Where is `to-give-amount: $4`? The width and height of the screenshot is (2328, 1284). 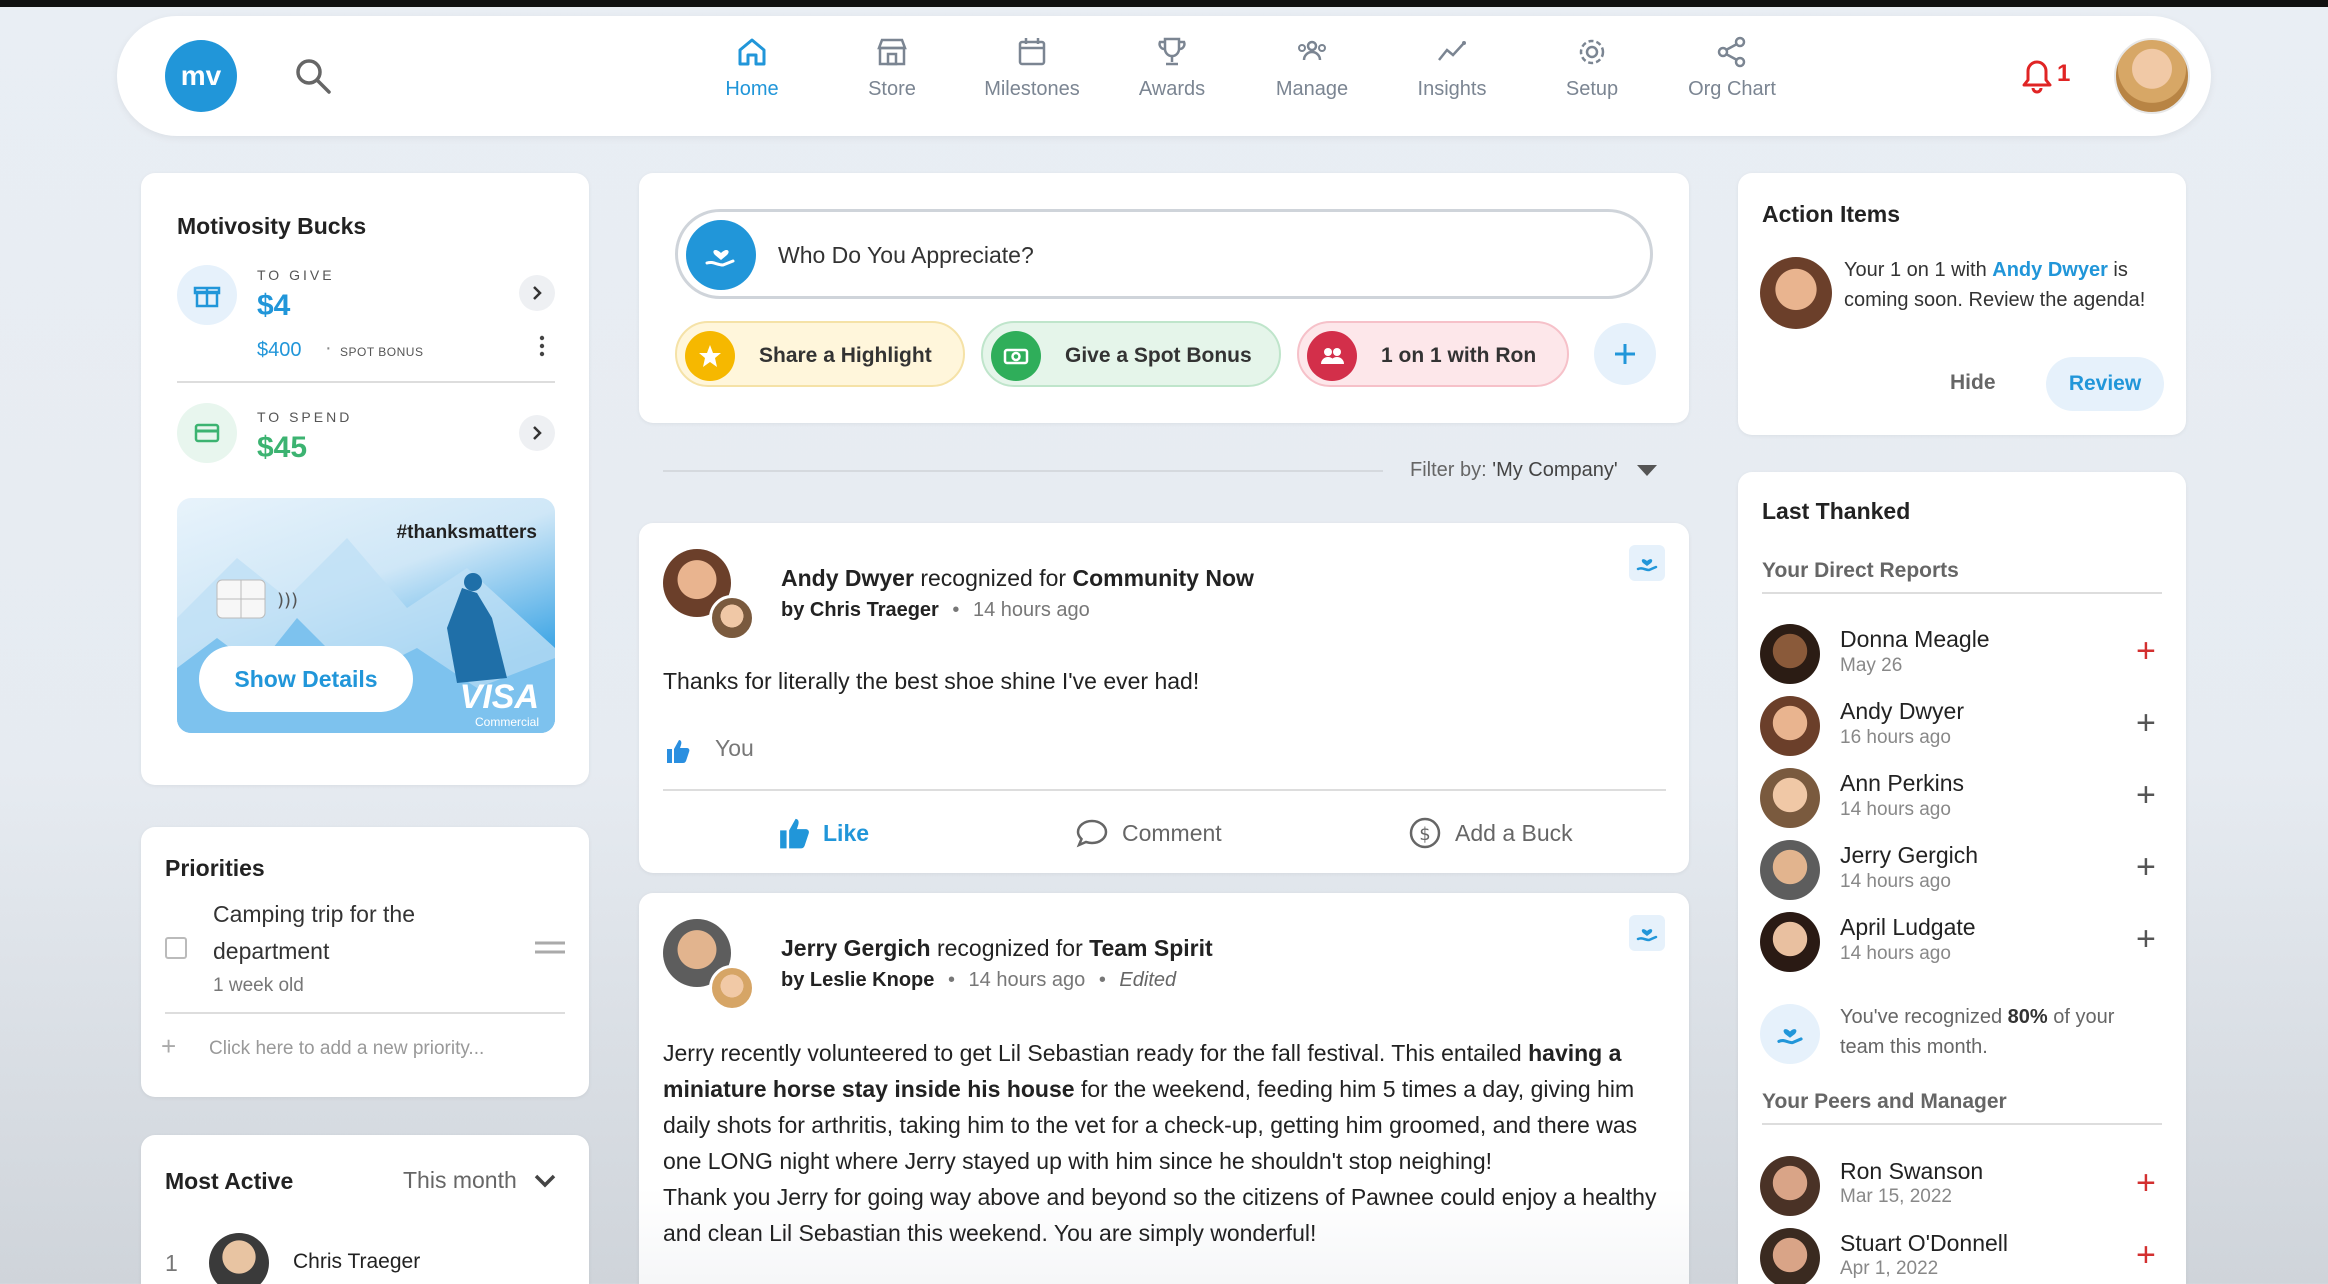
to-give-amount: $4 is located at coordinates (274, 305).